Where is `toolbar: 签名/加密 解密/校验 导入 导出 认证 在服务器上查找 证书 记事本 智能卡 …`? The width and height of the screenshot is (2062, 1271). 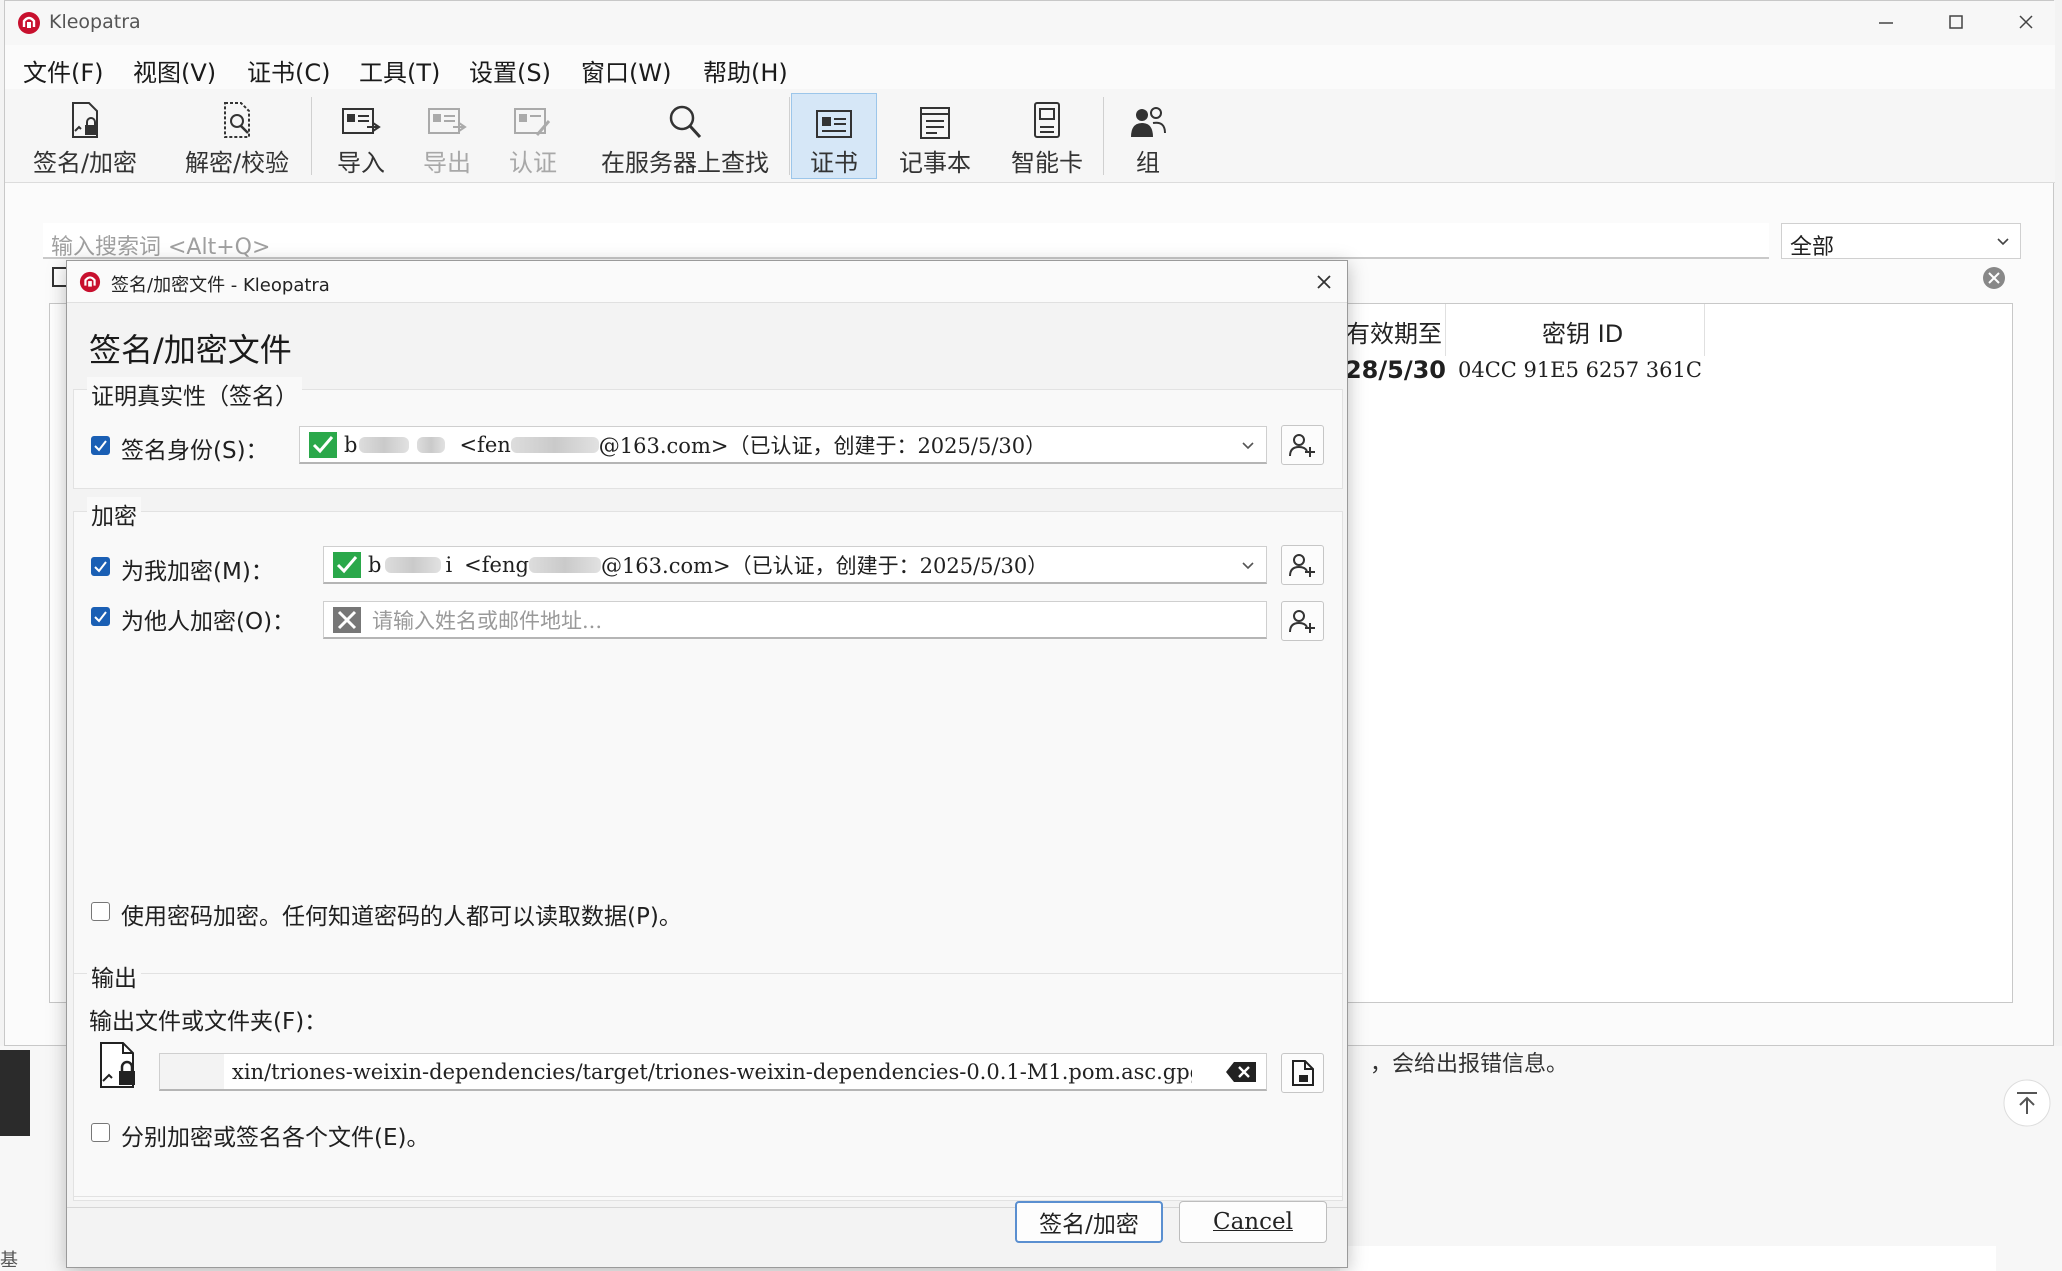
toolbar: 签名/加密 解密/校验 导入 导出 认证 在服务器上查找 证书 记事本 智能卡 … is located at coordinates (1030, 136).